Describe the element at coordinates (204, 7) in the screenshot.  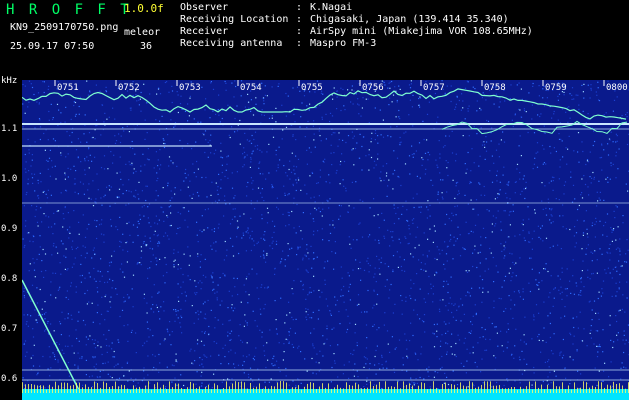
I see `info-key: Observer` at that location.